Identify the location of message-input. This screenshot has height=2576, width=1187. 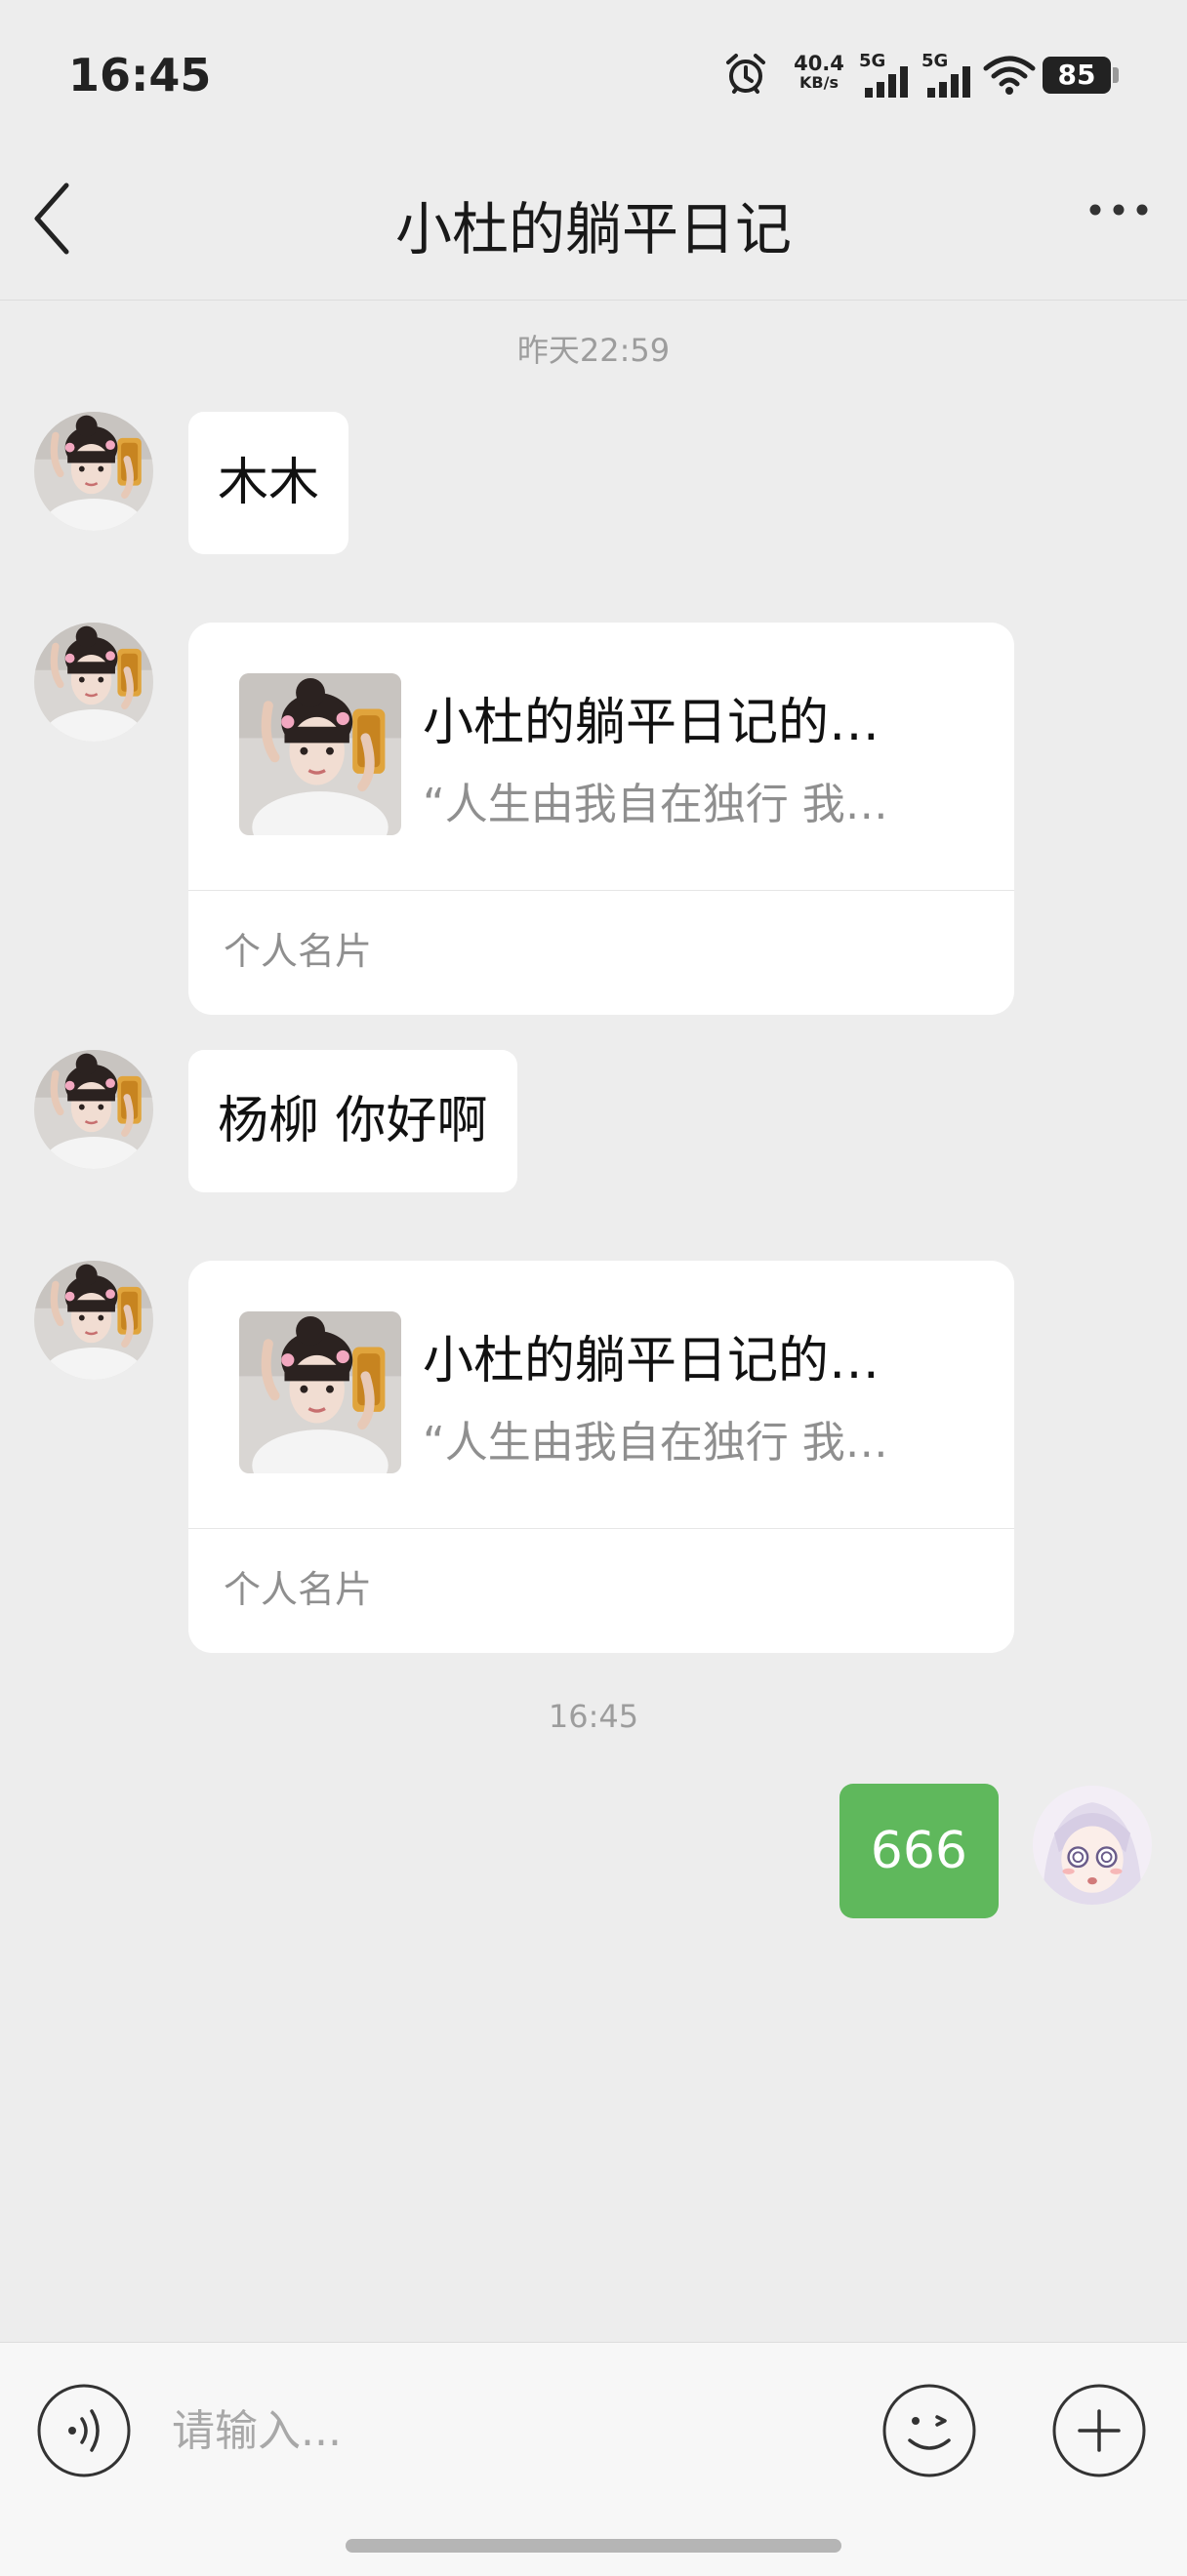
(513, 2430).